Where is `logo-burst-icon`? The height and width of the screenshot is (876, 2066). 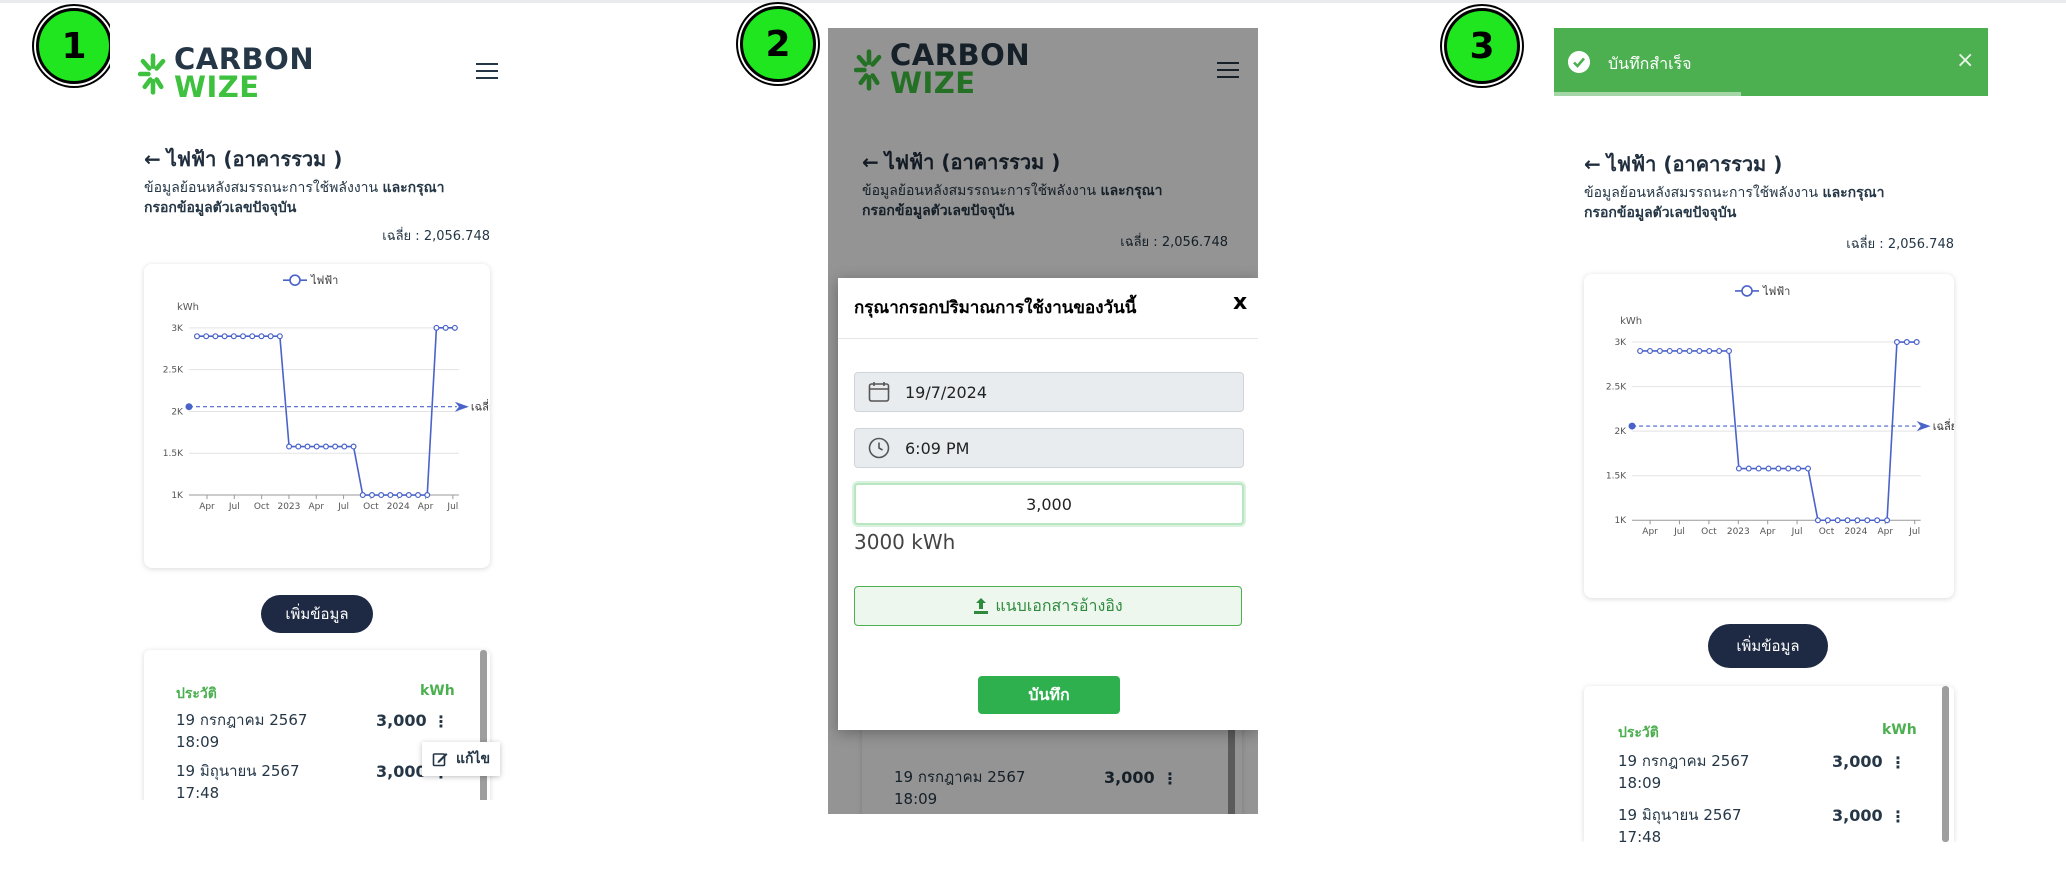
logo-burst-icon is located at coordinates (151, 73).